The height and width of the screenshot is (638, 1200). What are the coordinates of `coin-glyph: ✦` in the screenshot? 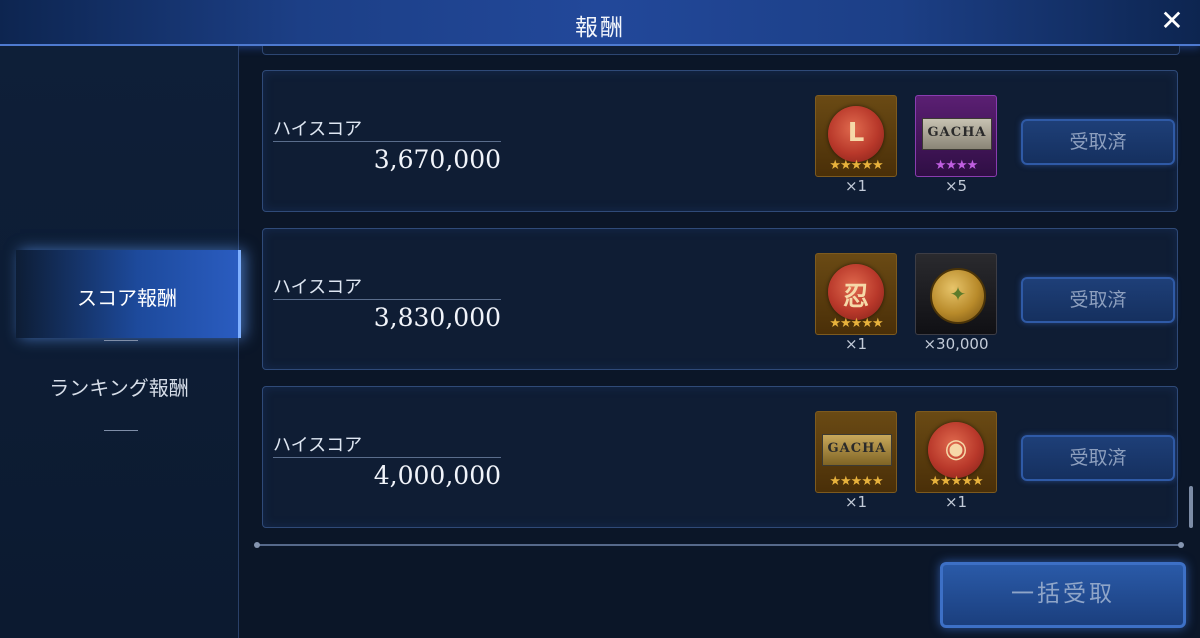 It's located at (958, 294).